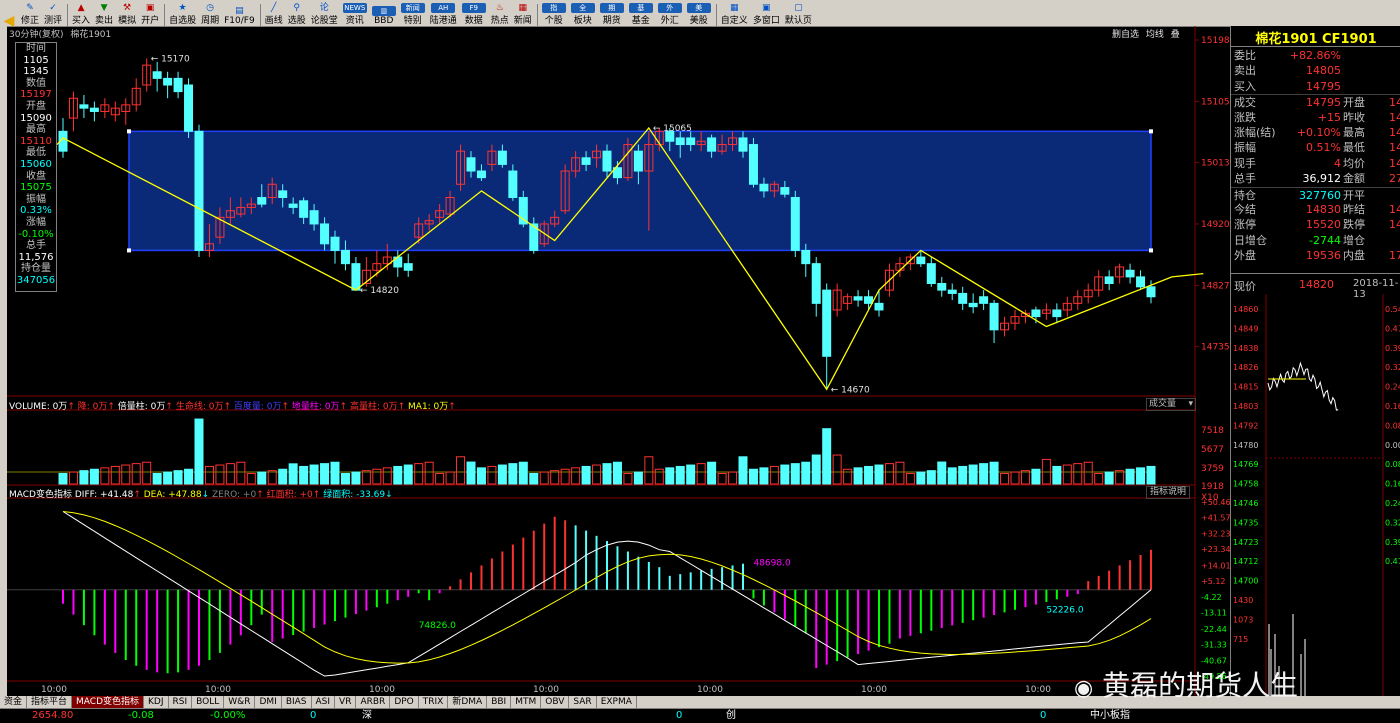 The width and height of the screenshot is (1400, 723). I want to click on mini-tick-left: 14700, so click(1245, 581).